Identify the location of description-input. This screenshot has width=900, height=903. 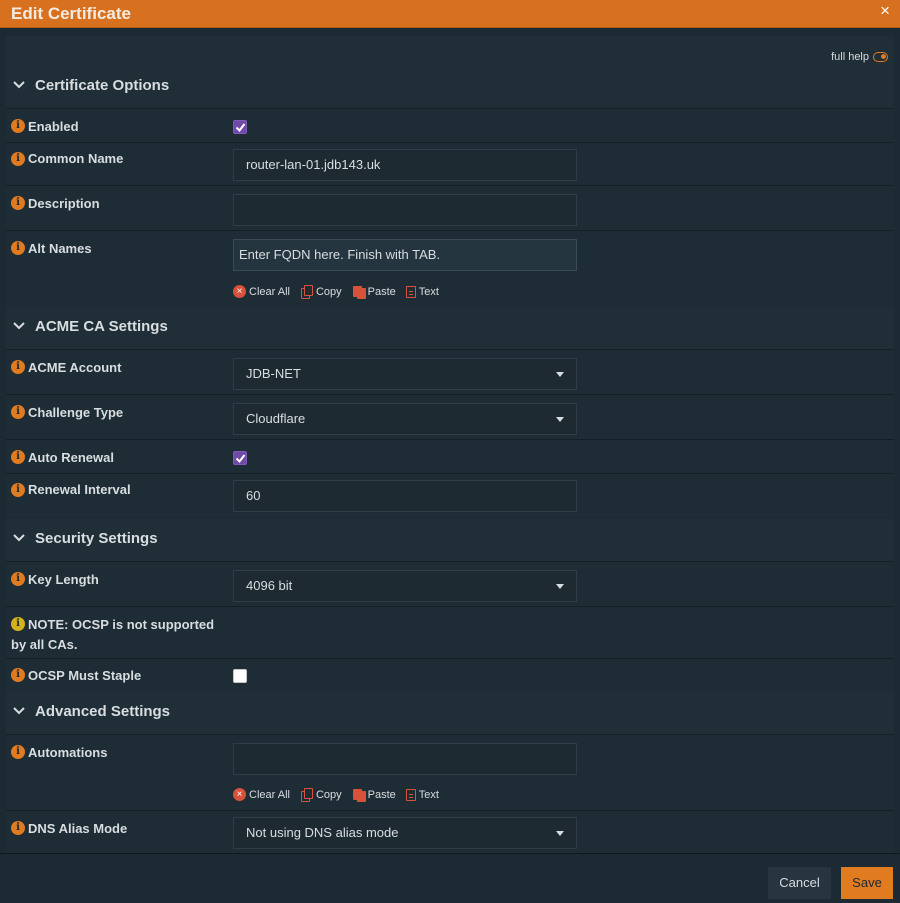
(405, 210).